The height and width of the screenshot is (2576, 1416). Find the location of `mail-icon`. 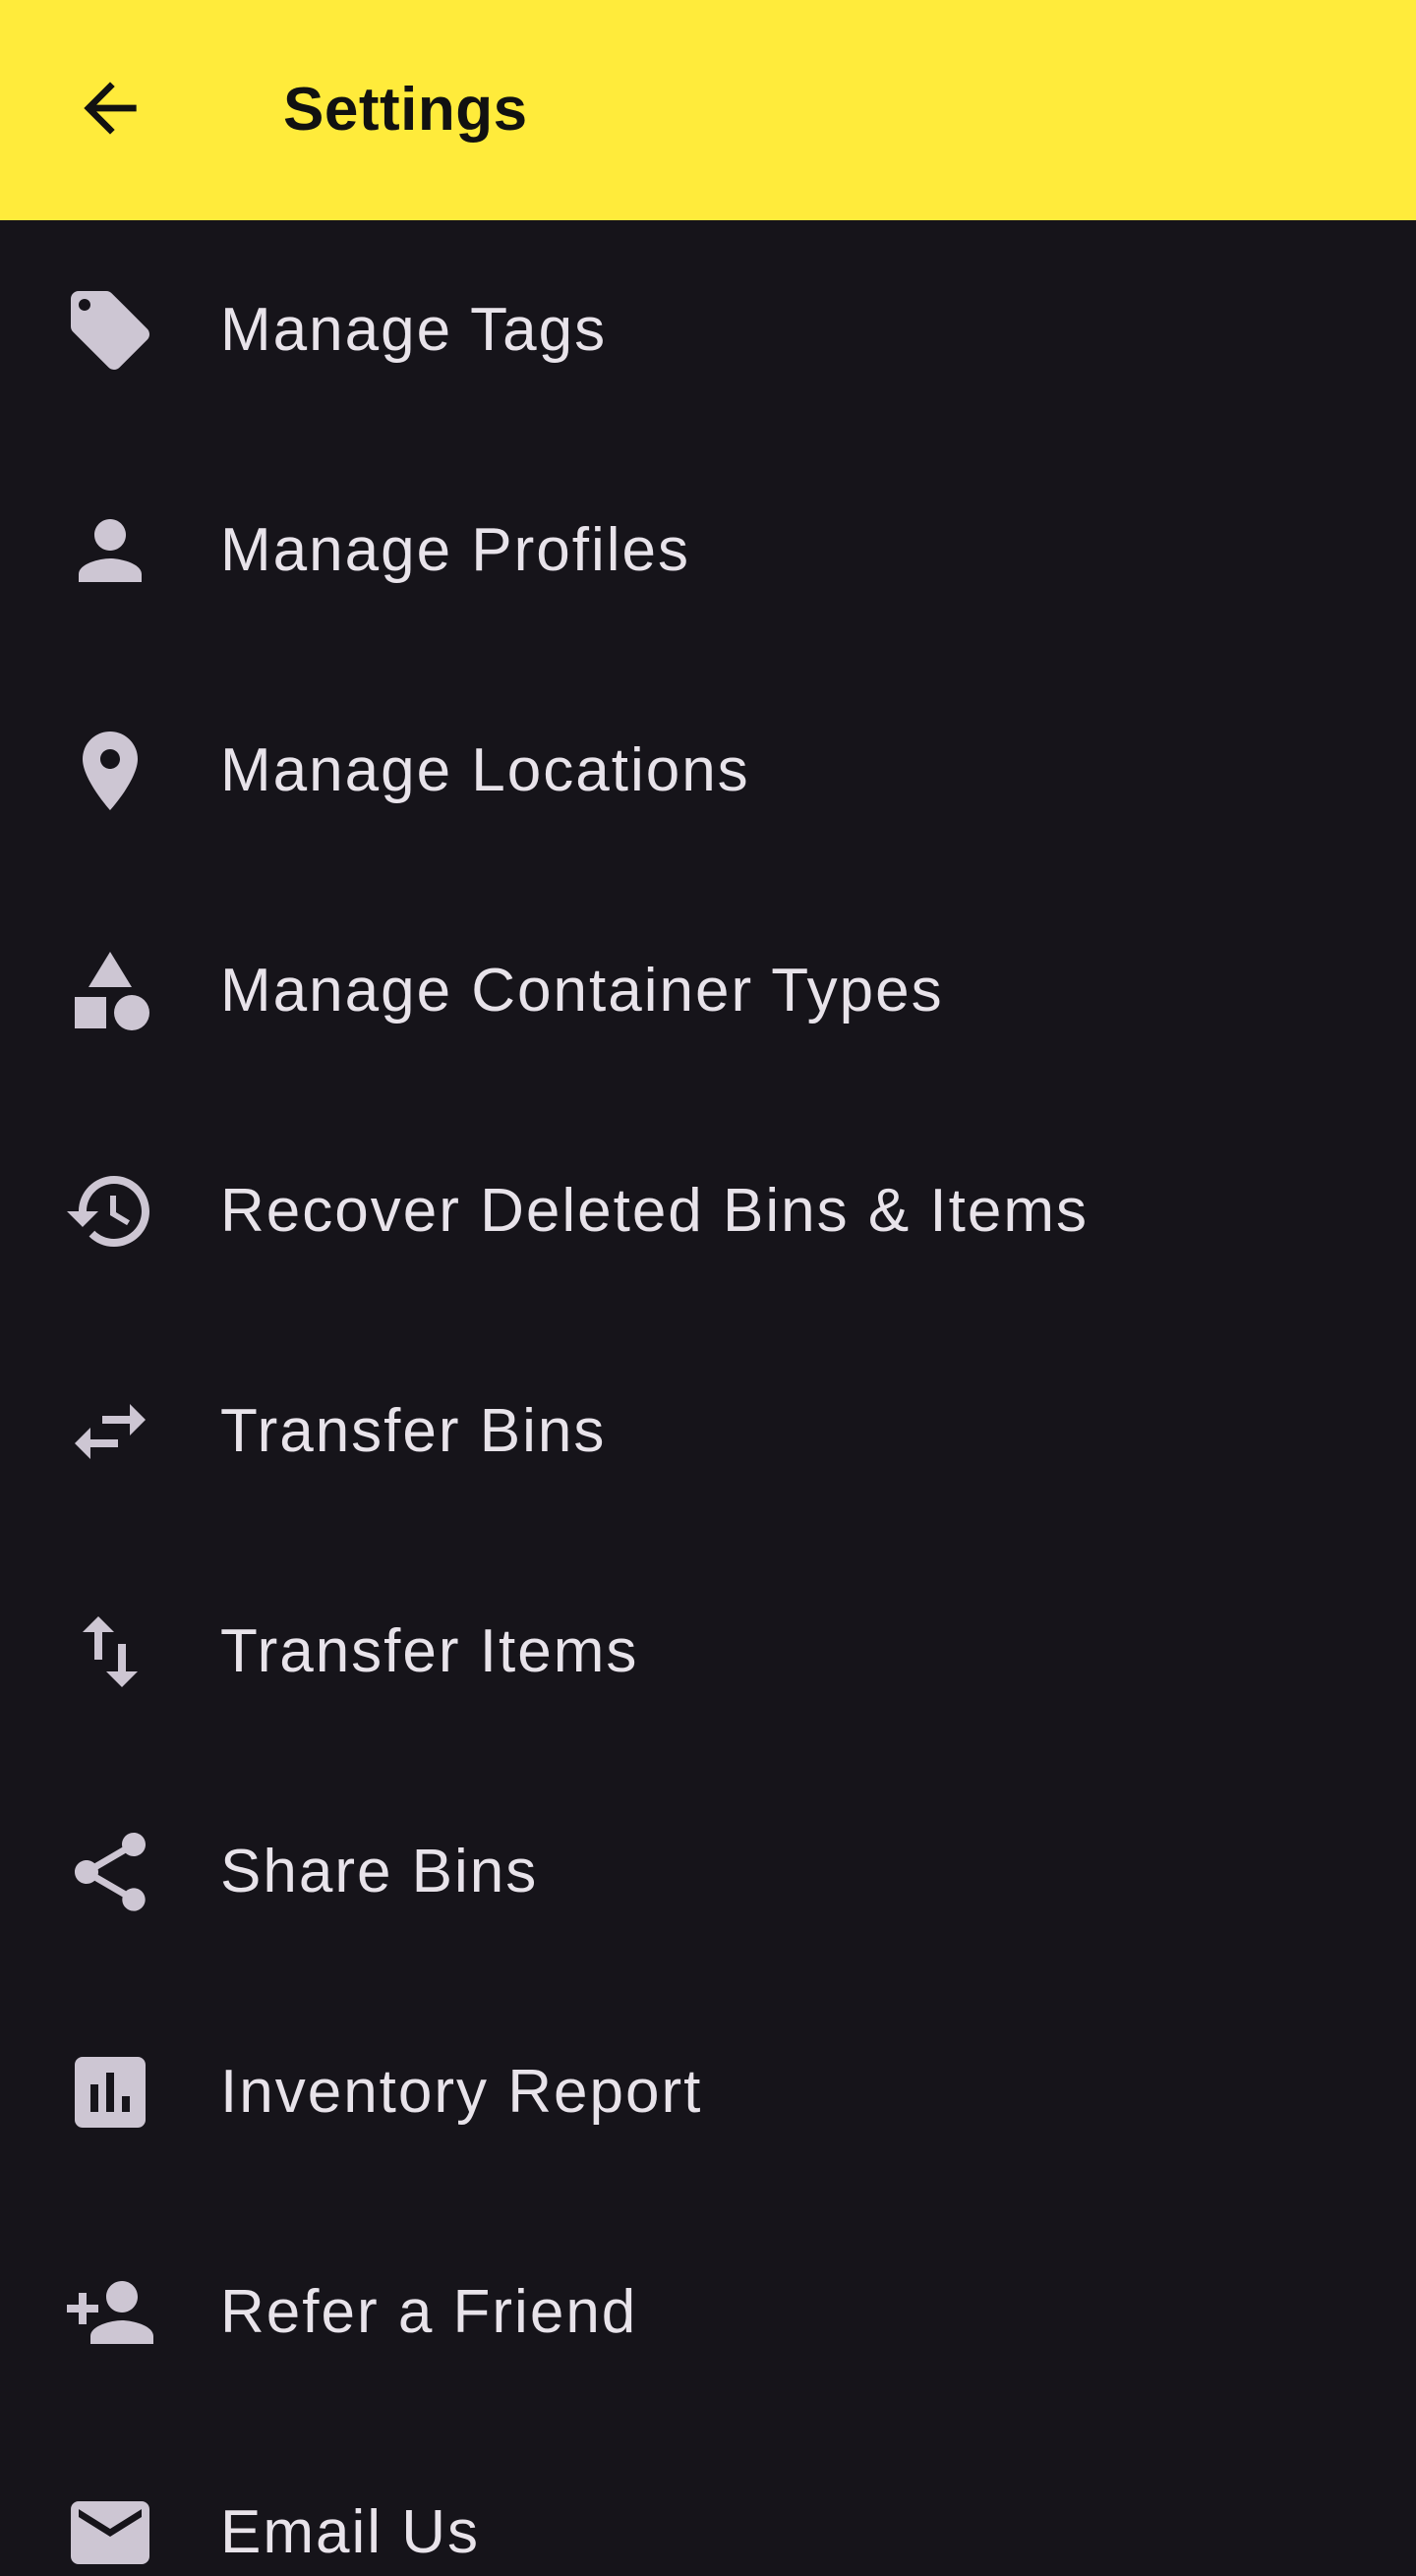

mail-icon is located at coordinates (110, 2530).